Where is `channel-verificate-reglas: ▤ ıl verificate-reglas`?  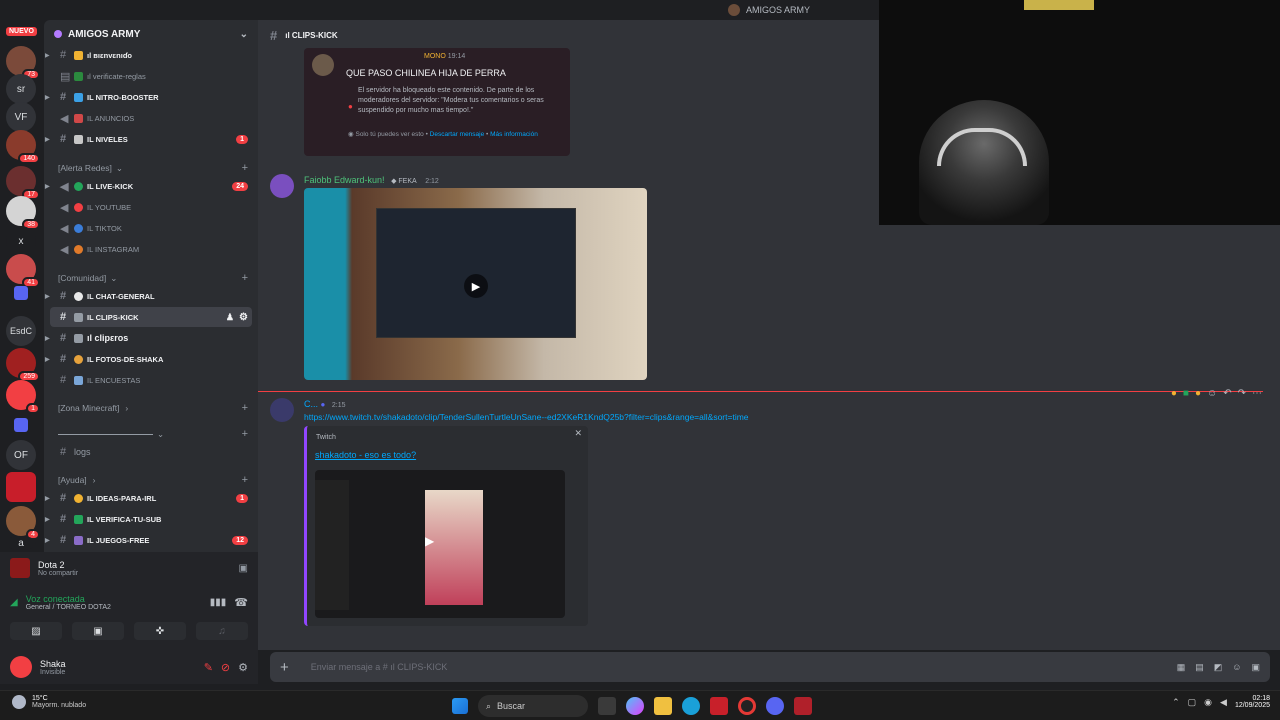 channel-verificate-reglas: ▤ ıl verificate-reglas is located at coordinates (151, 76).